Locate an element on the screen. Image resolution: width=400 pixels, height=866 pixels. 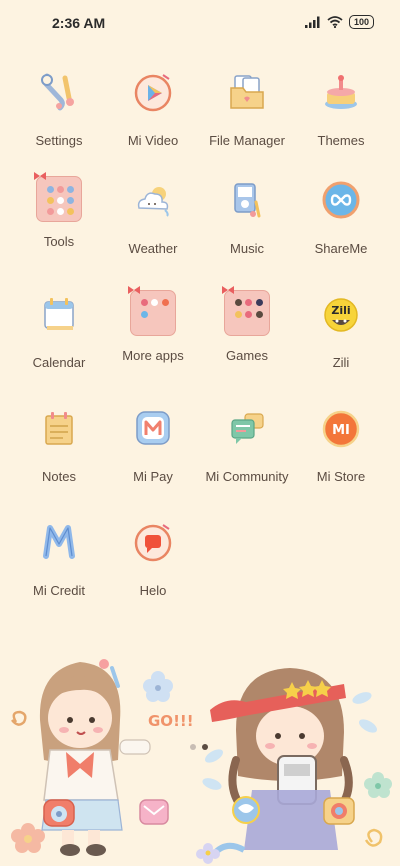
zili-icon: Zili is located at coordinates (341, 315).